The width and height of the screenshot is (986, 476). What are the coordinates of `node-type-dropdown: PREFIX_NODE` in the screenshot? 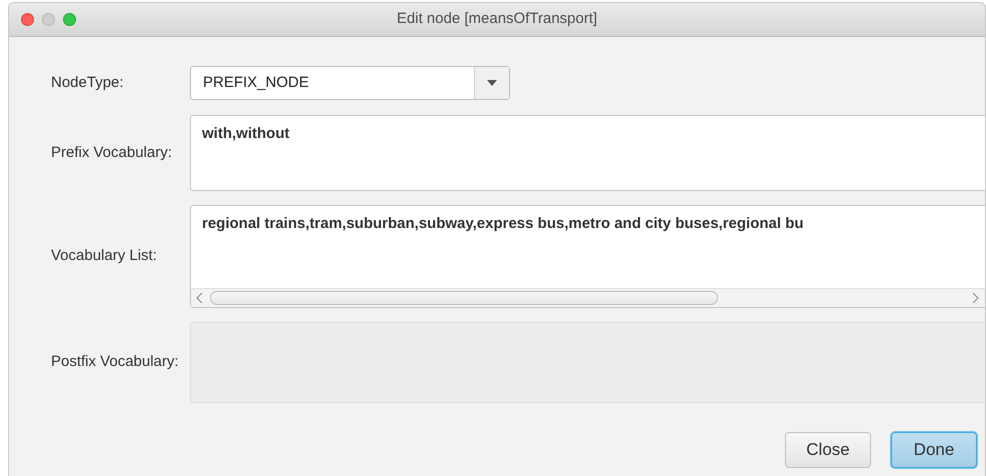 It's located at (350, 83).